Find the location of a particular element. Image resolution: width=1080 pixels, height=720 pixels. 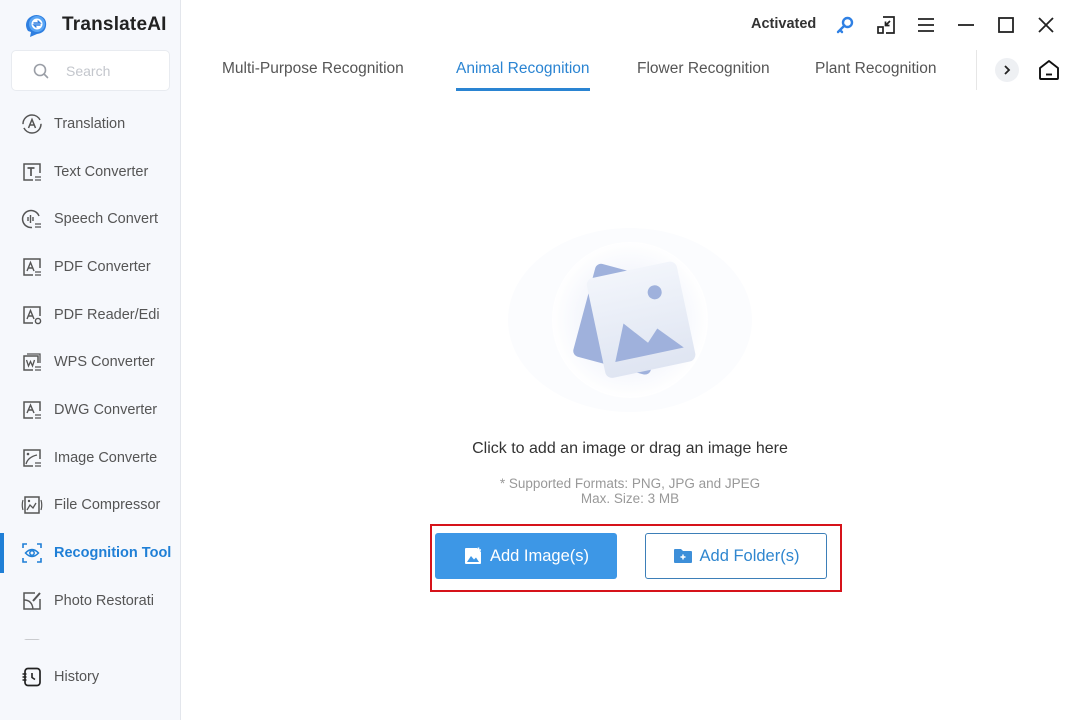

search-box is located at coordinates (90, 70).